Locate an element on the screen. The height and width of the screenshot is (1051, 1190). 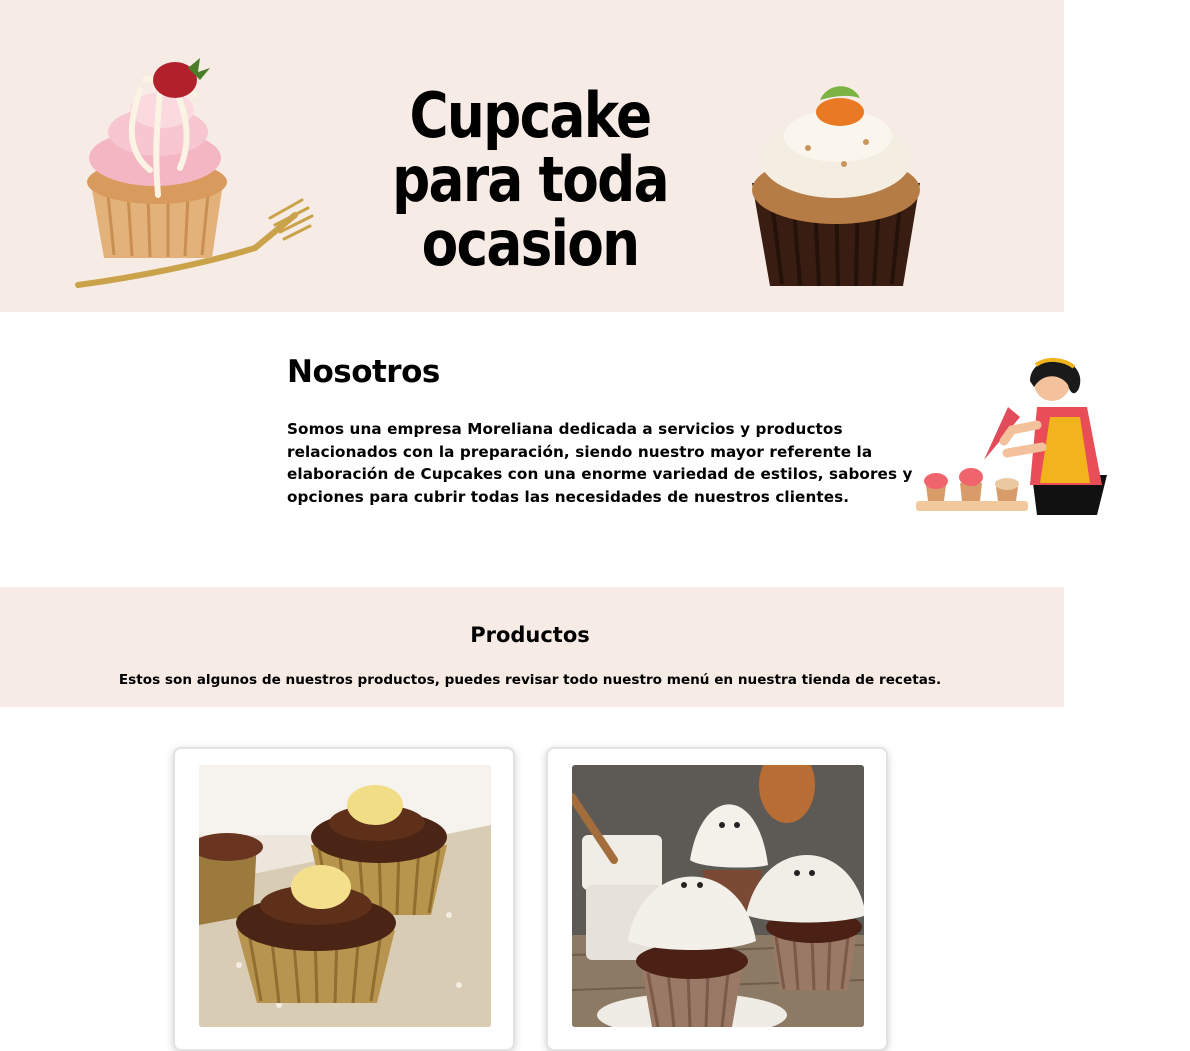
products-title: Productos is located at coordinates (530, 635).